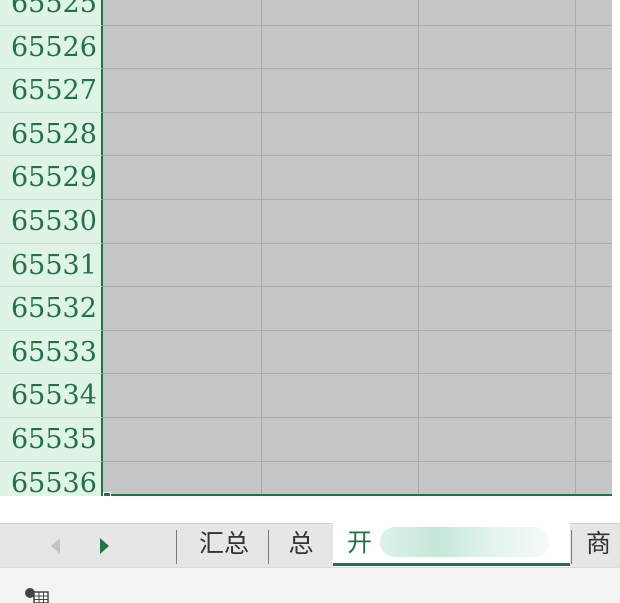 The image size is (620, 603). Describe the element at coordinates (465, 542) in the screenshot. I see `redacted-tab-name` at that location.